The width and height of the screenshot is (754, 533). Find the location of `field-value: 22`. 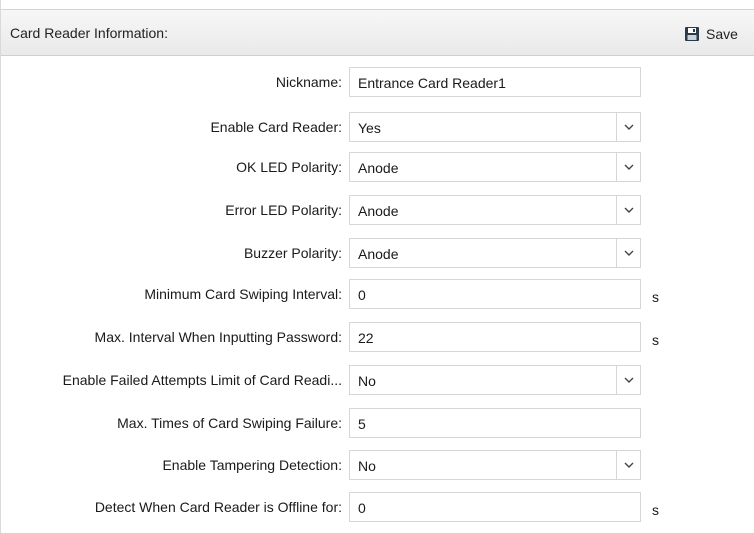

field-value: 22 is located at coordinates (366, 338).